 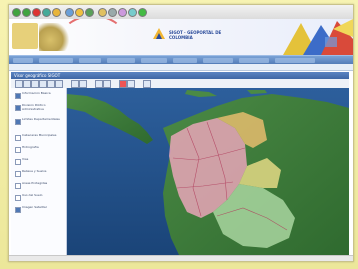 I want to click on viewer-title: Visor geográfico SIGOT, so click(x=37, y=75).